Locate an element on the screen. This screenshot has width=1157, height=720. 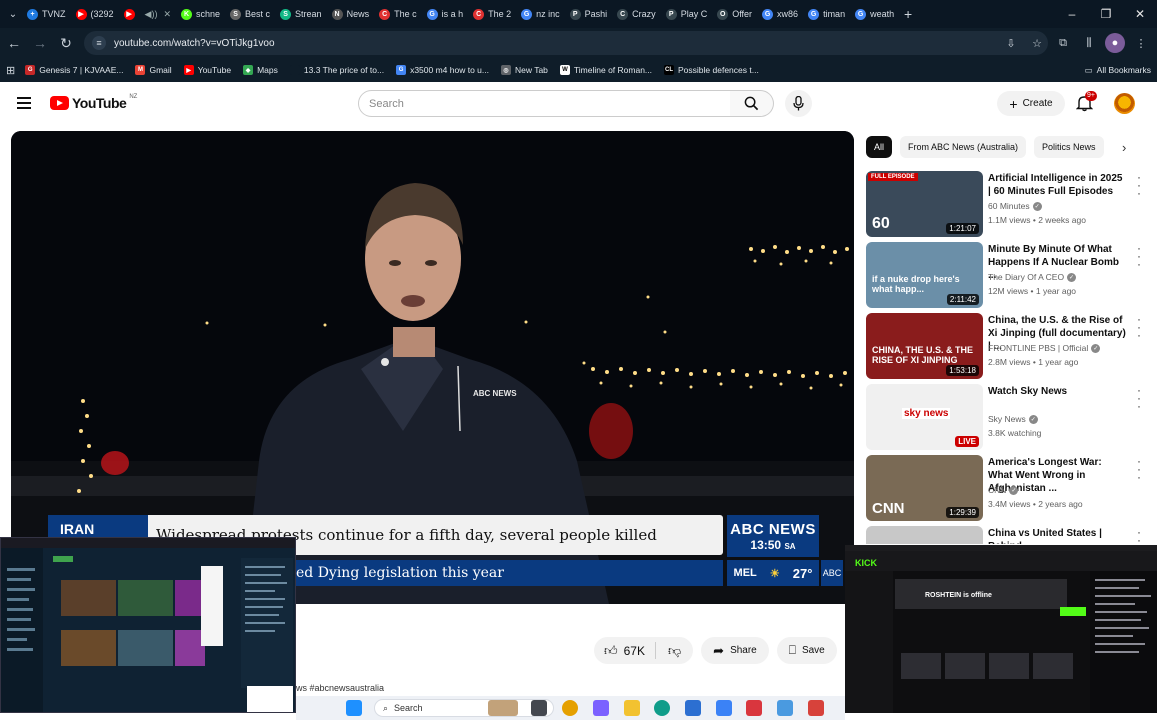
browser-tab: C The c is located at coordinates (398, 14).